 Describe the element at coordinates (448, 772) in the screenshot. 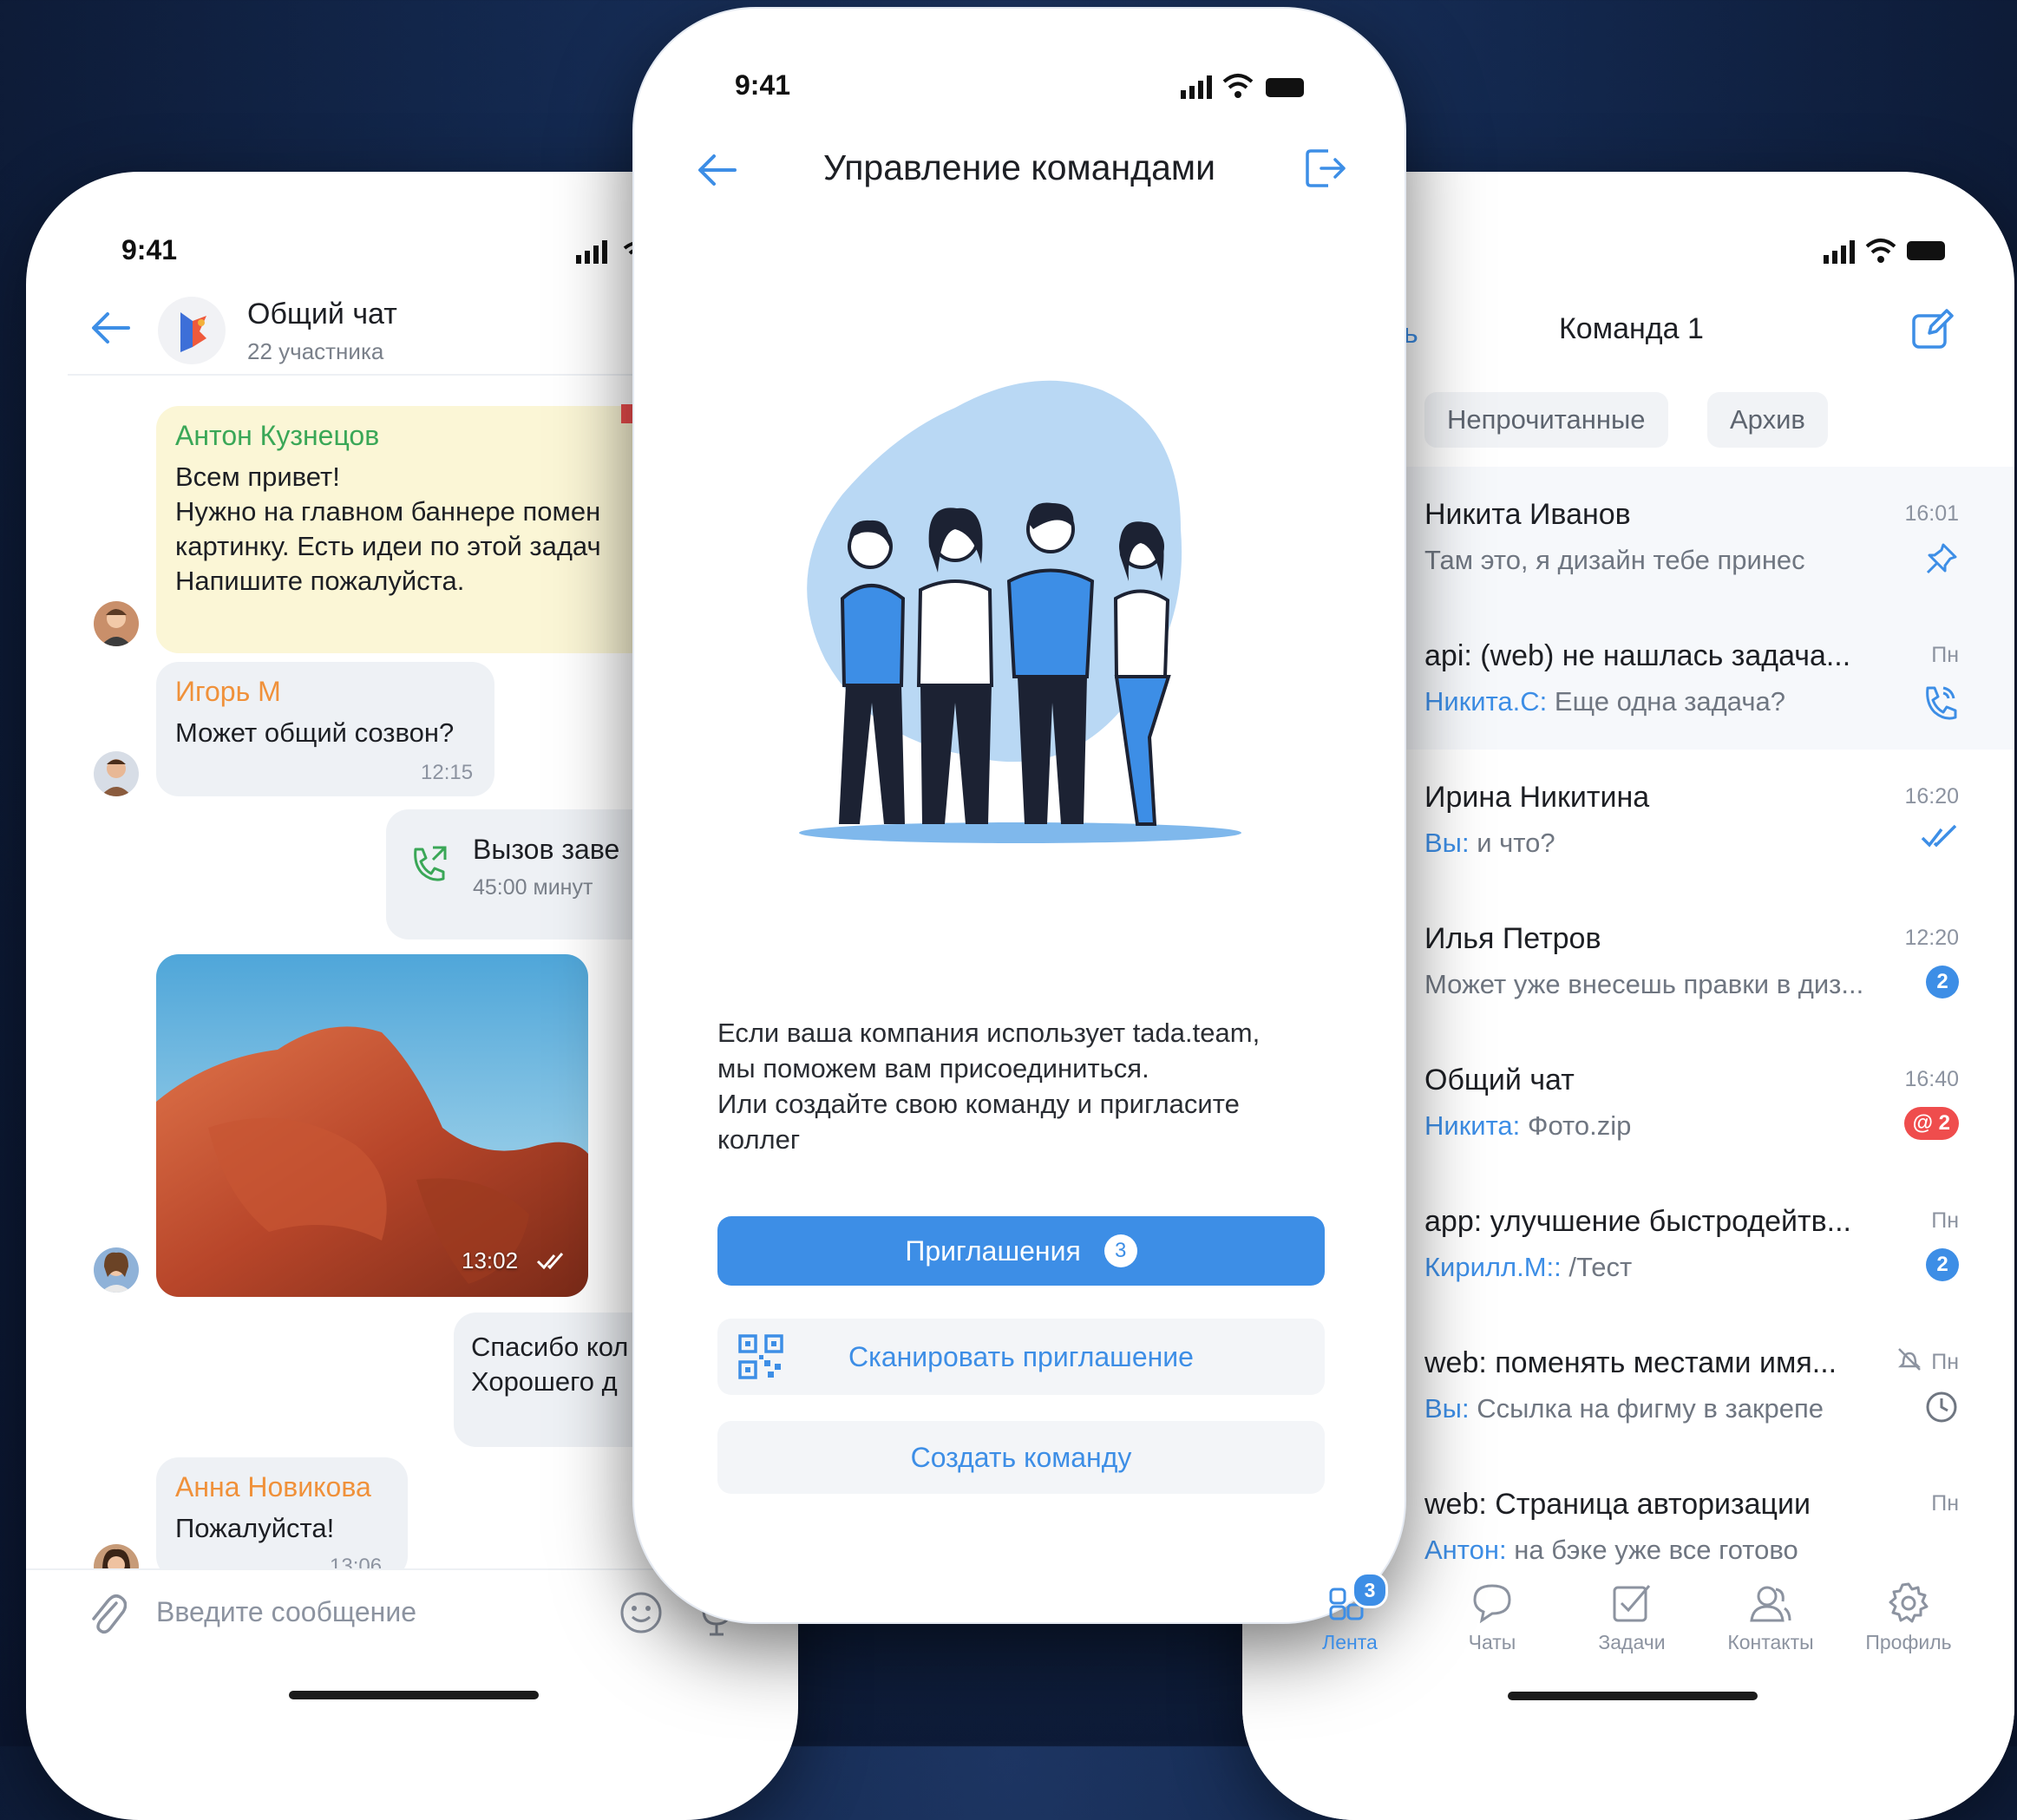

I see `message-time: 12:15` at that location.